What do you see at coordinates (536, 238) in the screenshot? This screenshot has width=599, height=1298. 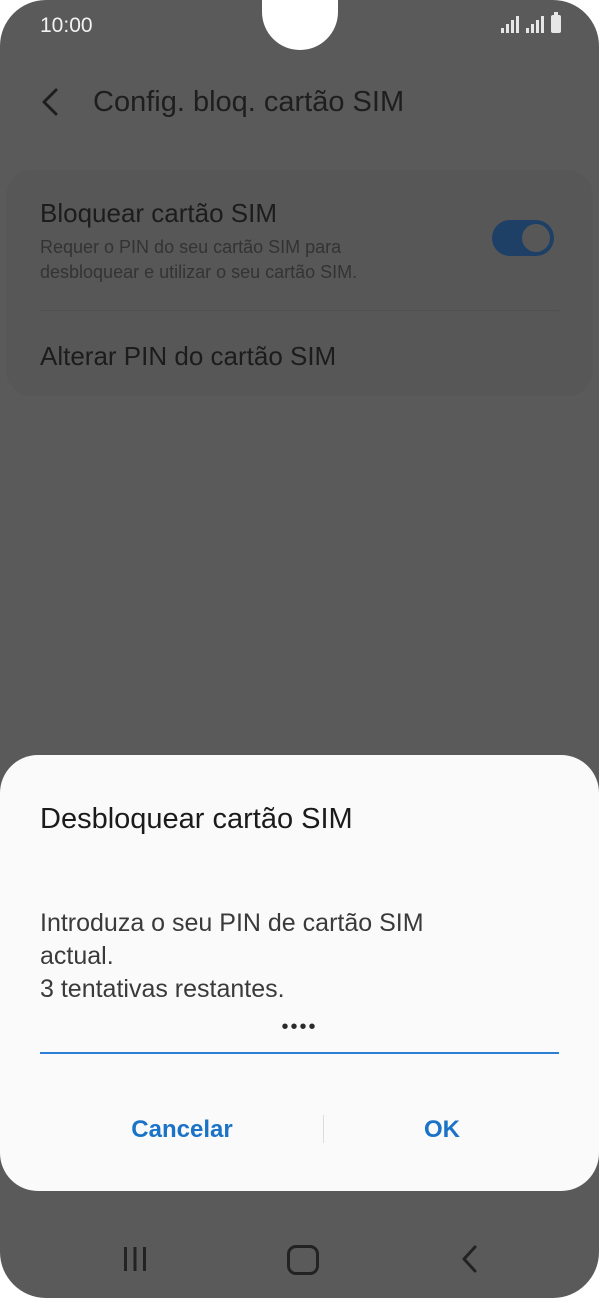 I see `toggle-knob` at bounding box center [536, 238].